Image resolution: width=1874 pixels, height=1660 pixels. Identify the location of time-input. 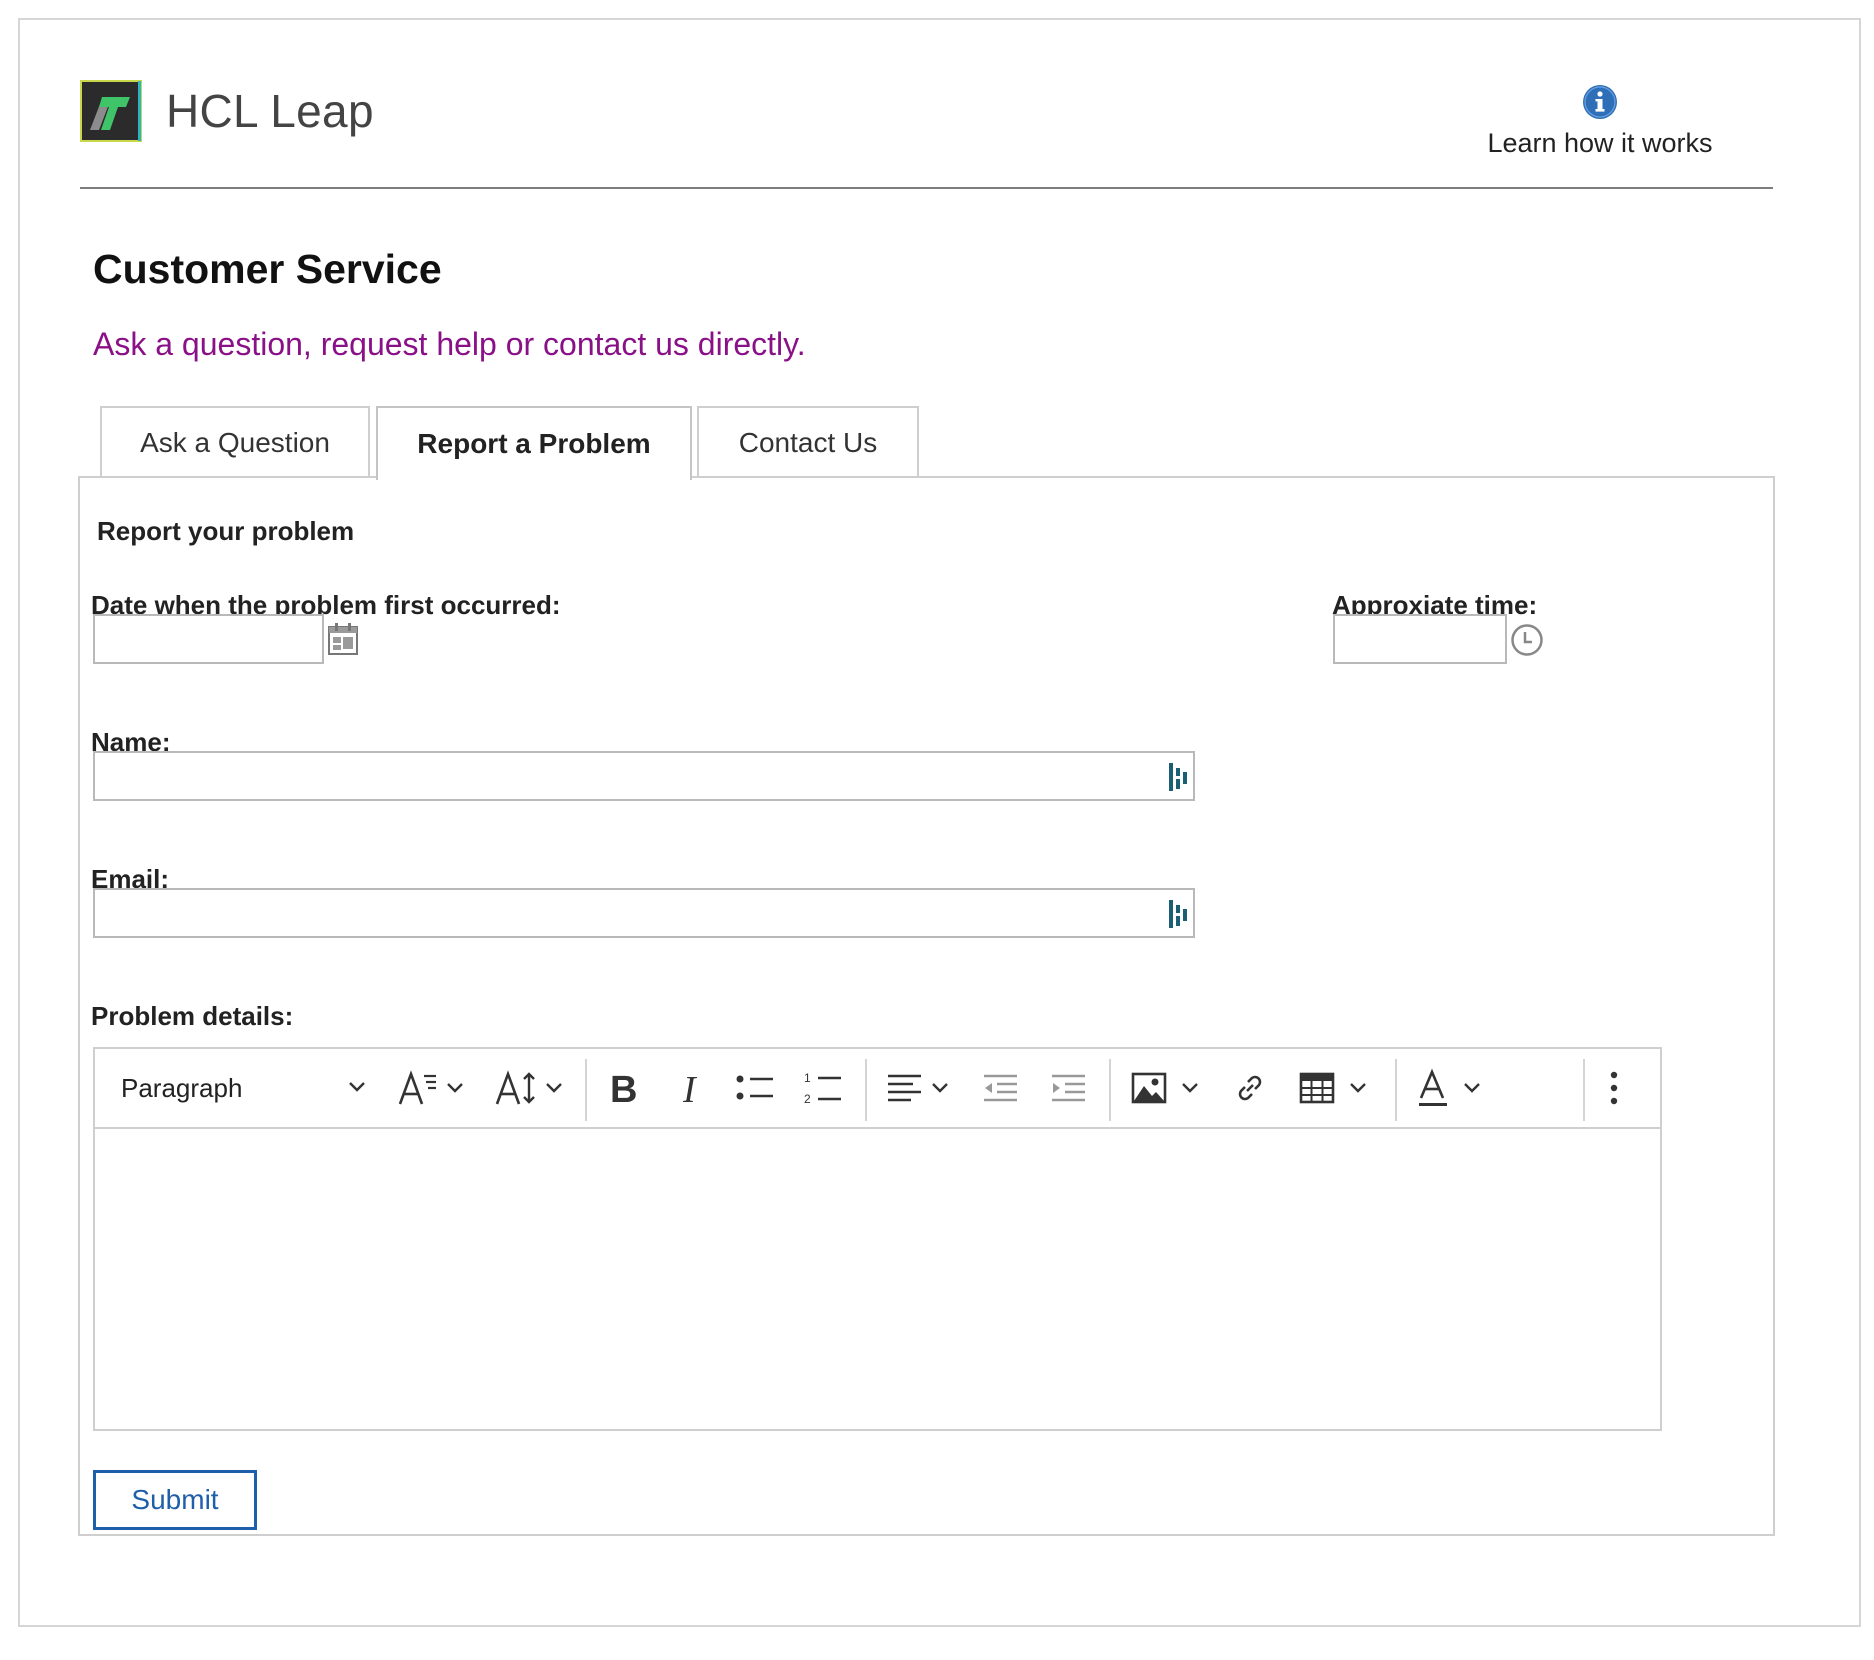
(1420, 639).